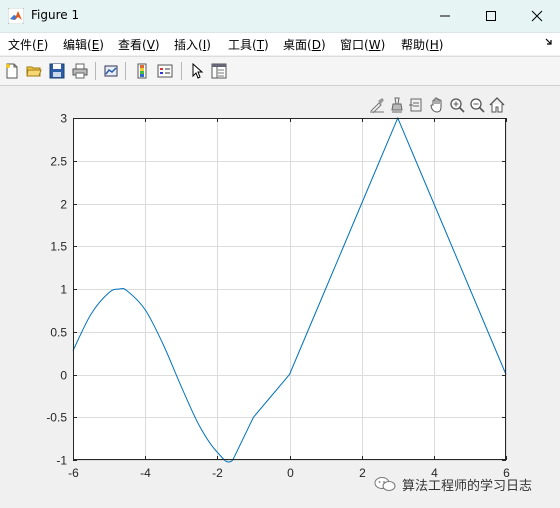 The height and width of the screenshot is (508, 560). What do you see at coordinates (467, 486) in the screenshot?
I see `watermark-text: 算法工程师的学习日志` at bounding box center [467, 486].